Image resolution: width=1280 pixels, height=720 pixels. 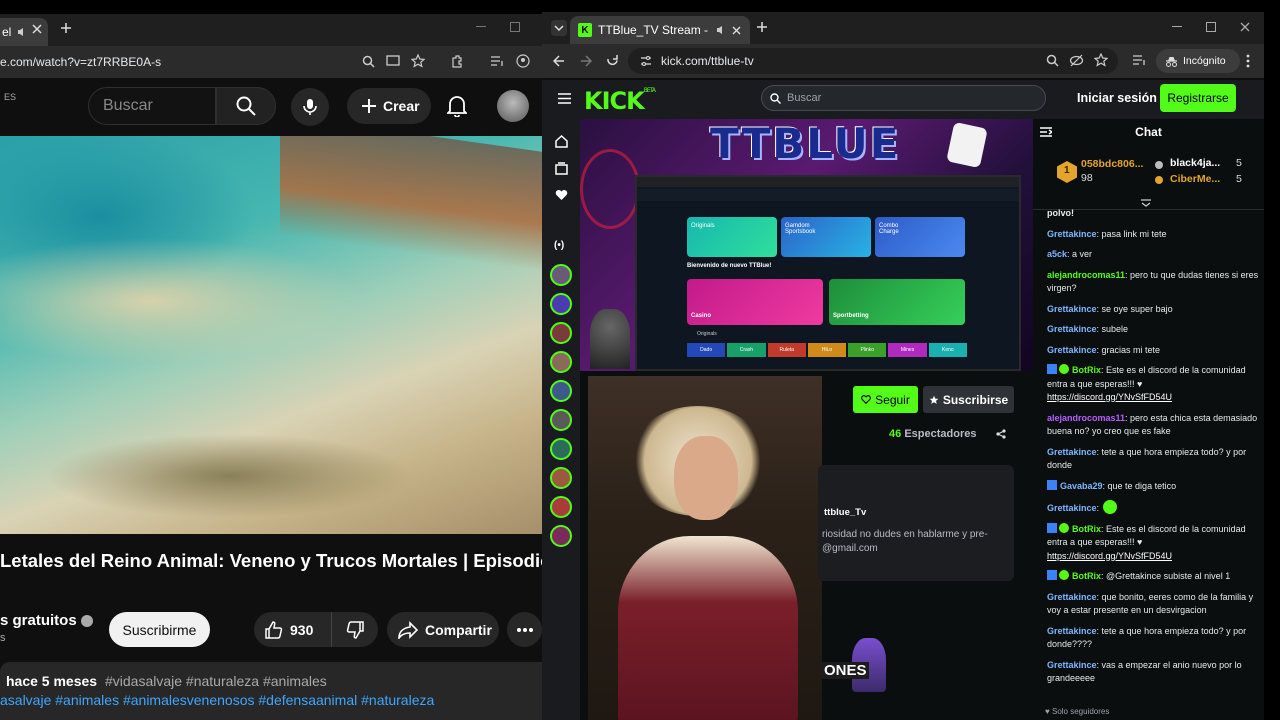 I want to click on browser-menu-icon, so click(x=1248, y=61).